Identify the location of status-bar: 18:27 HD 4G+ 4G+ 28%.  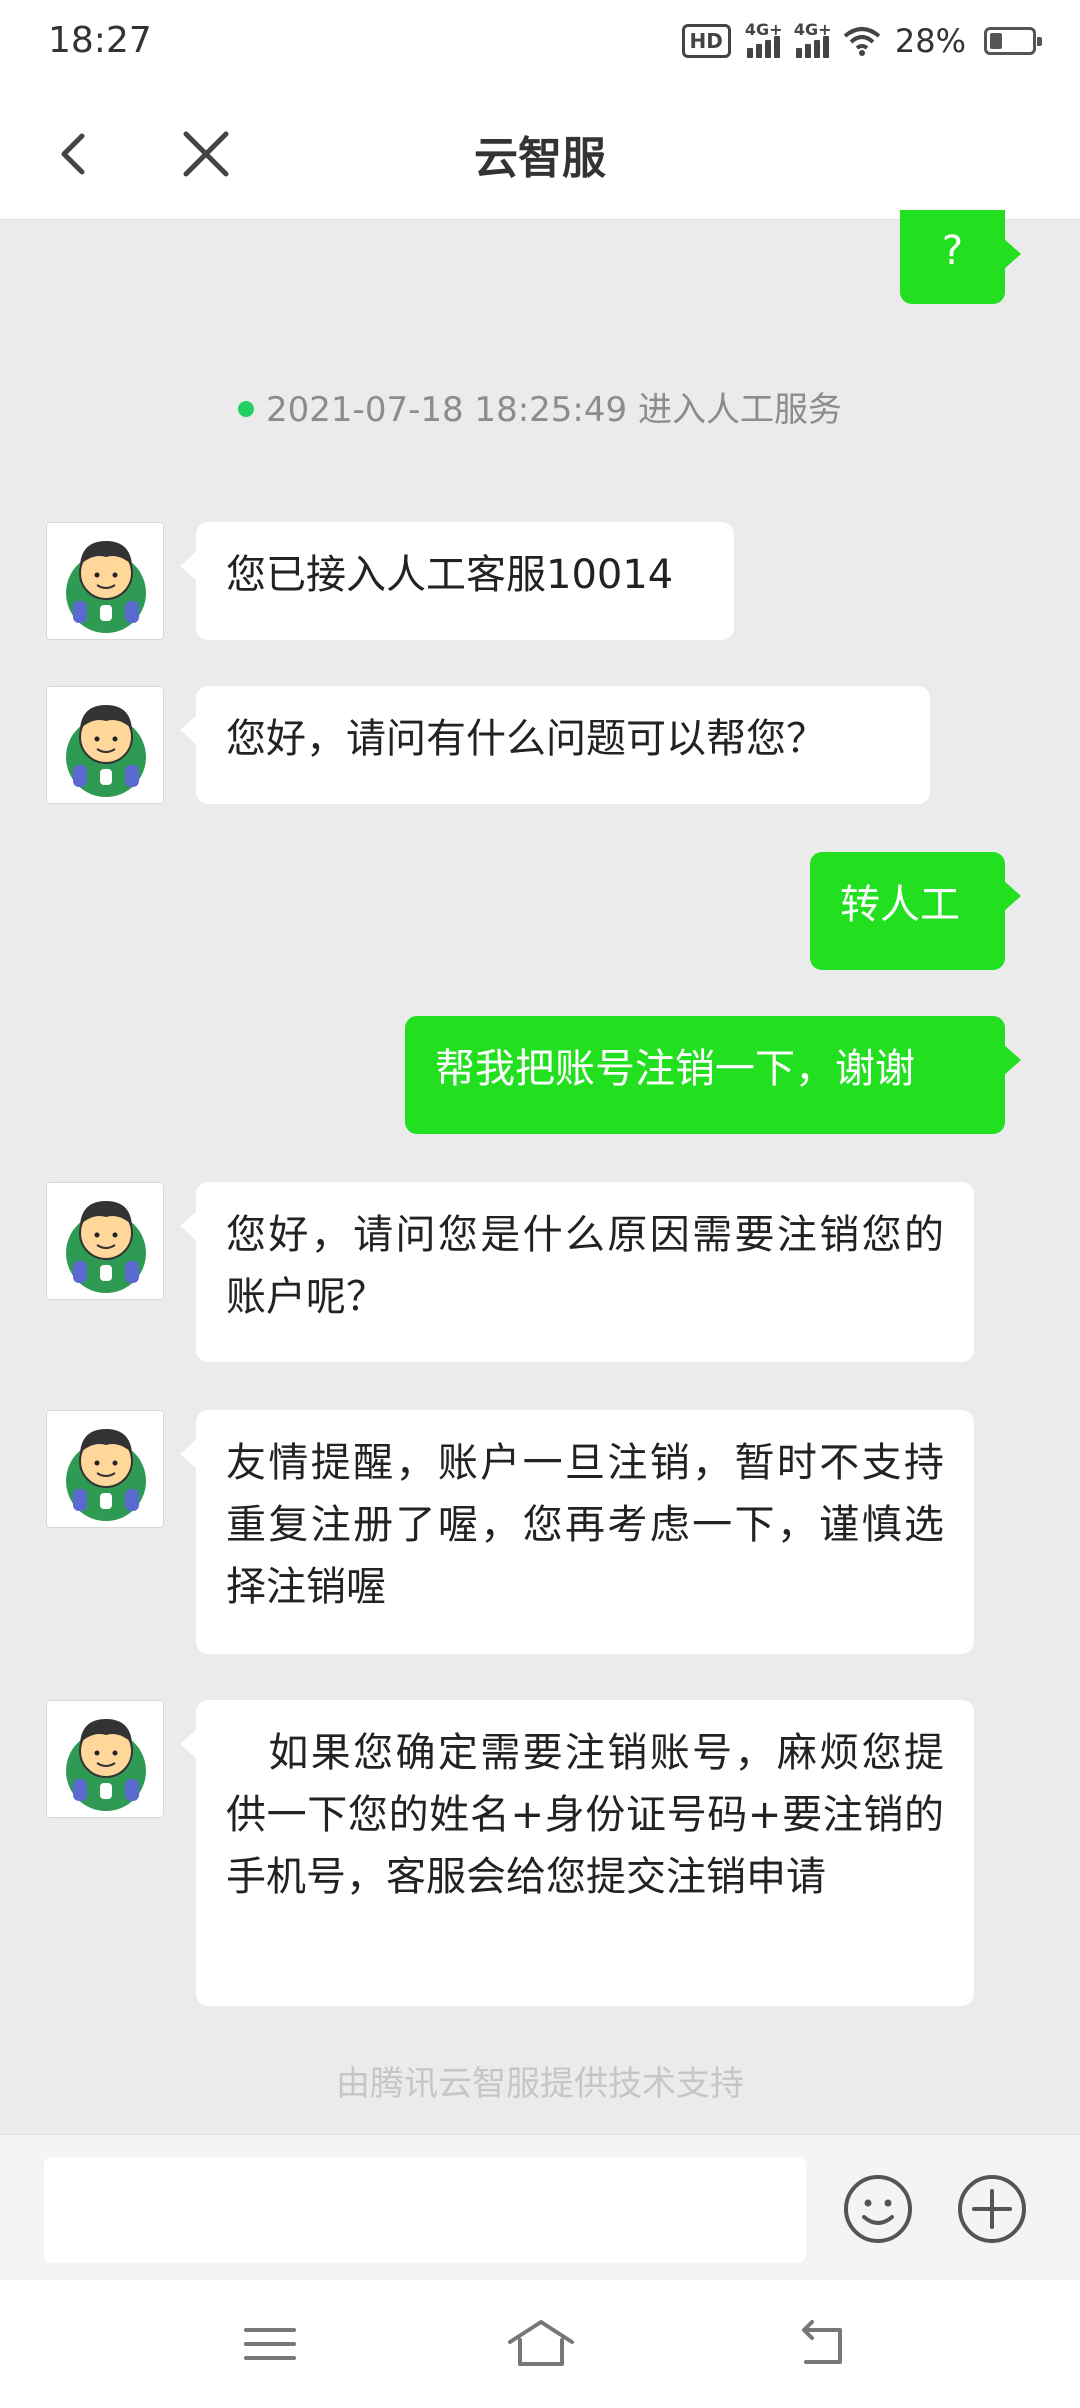
(540, 44).